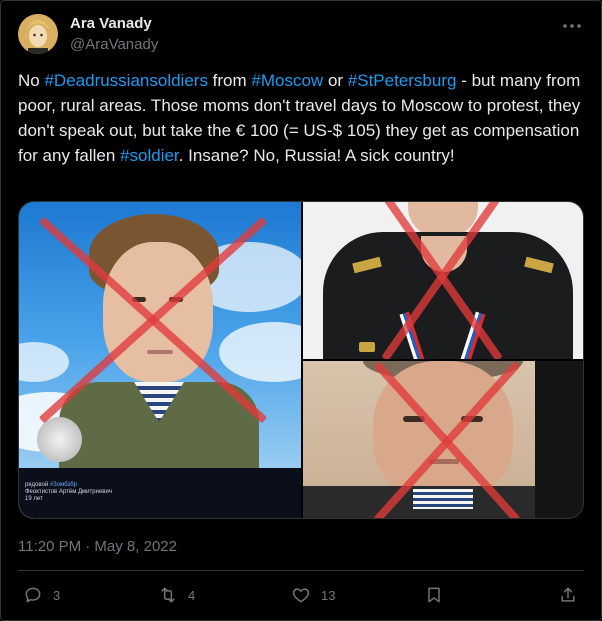  I want to click on retweet-icon, so click(168, 595).